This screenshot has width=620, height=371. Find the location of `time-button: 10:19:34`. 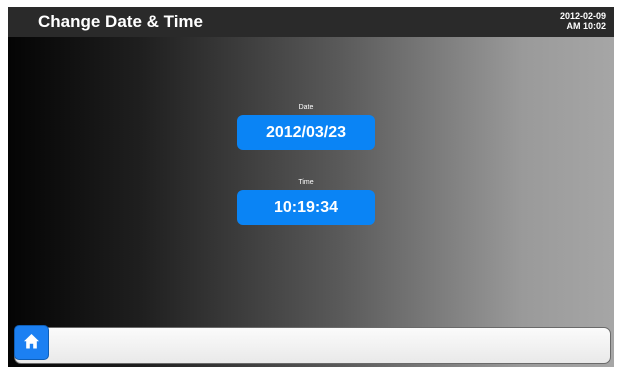

time-button: 10:19:34 is located at coordinates (306, 207).